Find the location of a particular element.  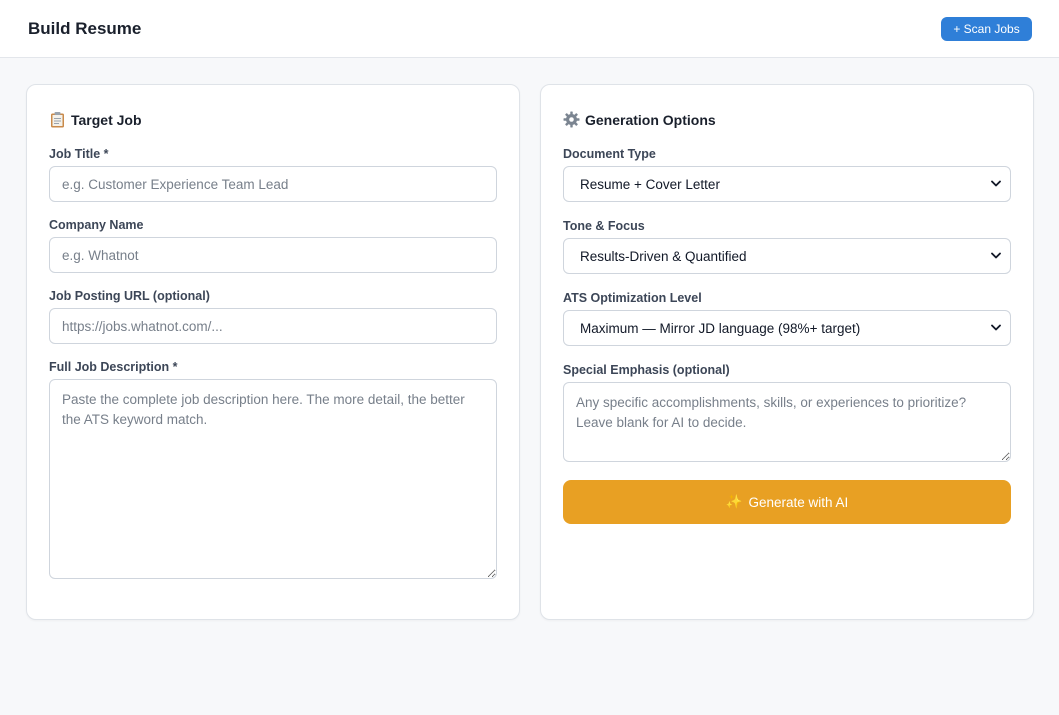

job-title-label: Job Title * is located at coordinates (79, 154).